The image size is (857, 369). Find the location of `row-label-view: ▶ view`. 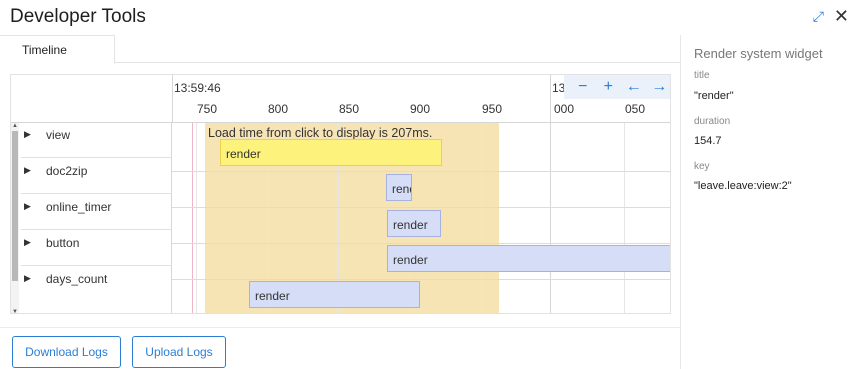

row-label-view: ▶ view is located at coordinates (96, 140).